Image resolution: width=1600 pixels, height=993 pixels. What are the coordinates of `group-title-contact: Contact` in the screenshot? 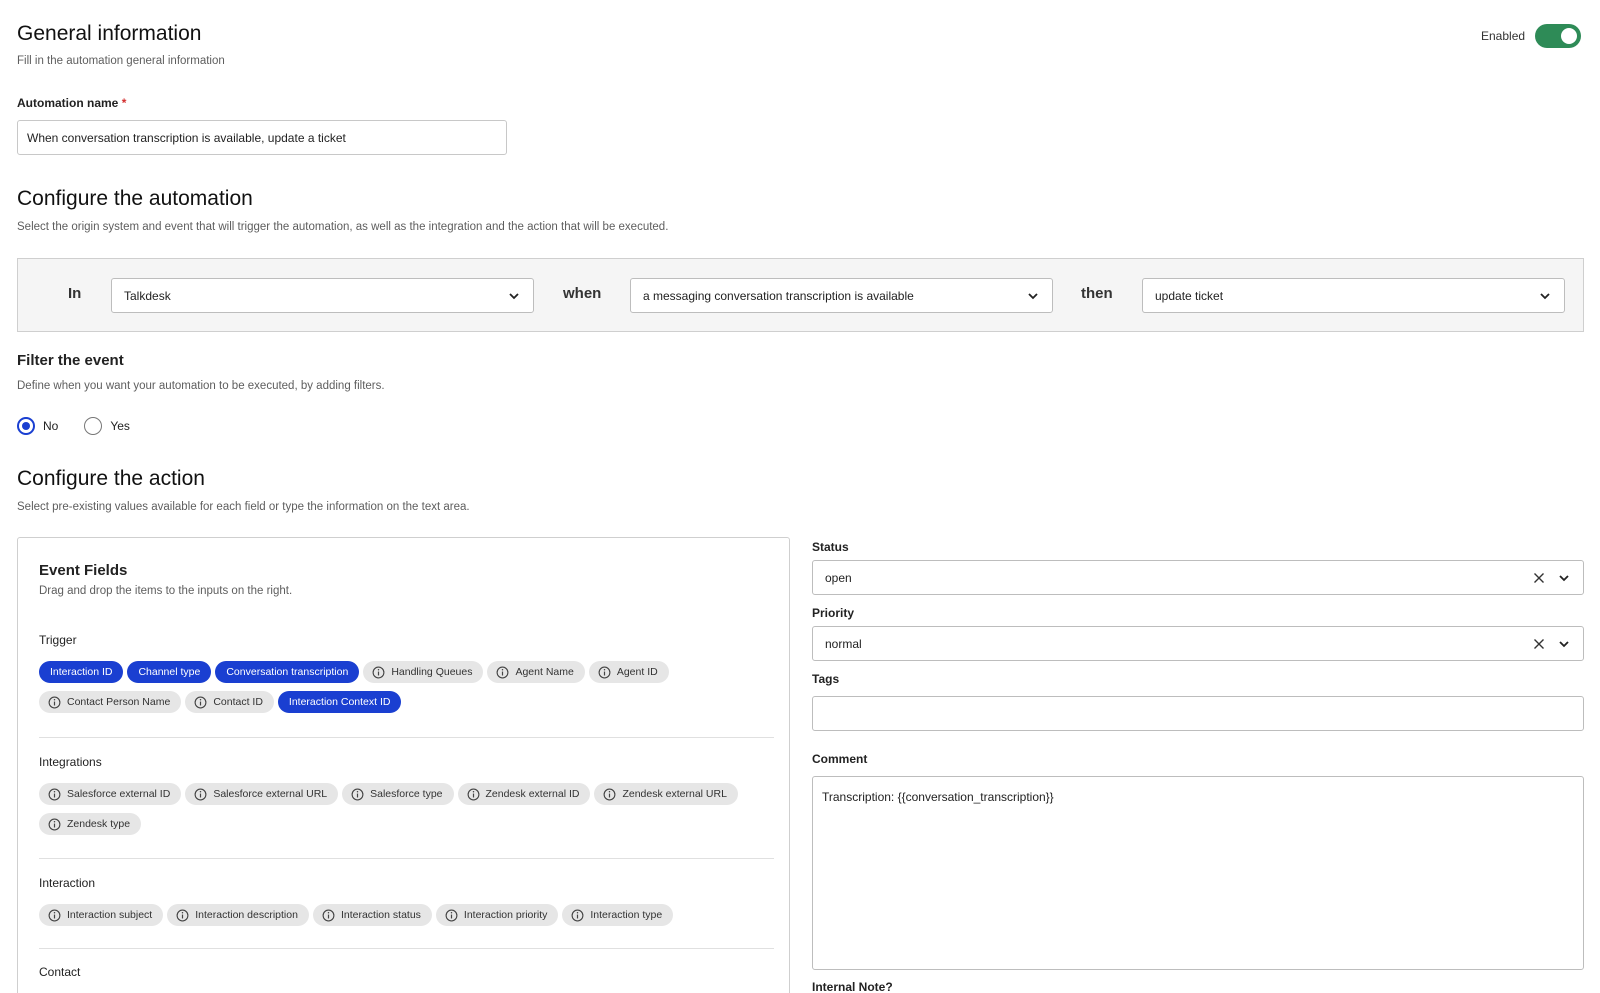 It's located at (60, 972).